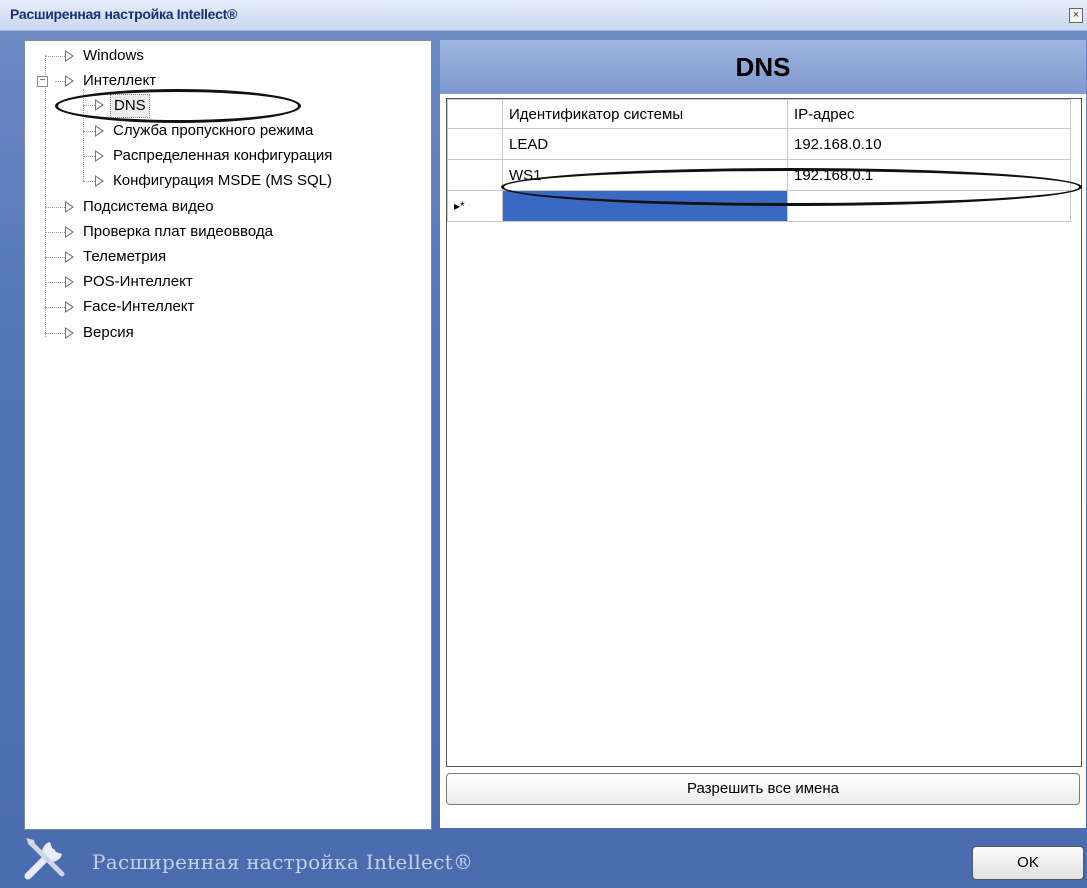 This screenshot has height=888, width=1087. What do you see at coordinates (125, 256) in the screenshot?
I see `tree-item-label: Телеметрия` at bounding box center [125, 256].